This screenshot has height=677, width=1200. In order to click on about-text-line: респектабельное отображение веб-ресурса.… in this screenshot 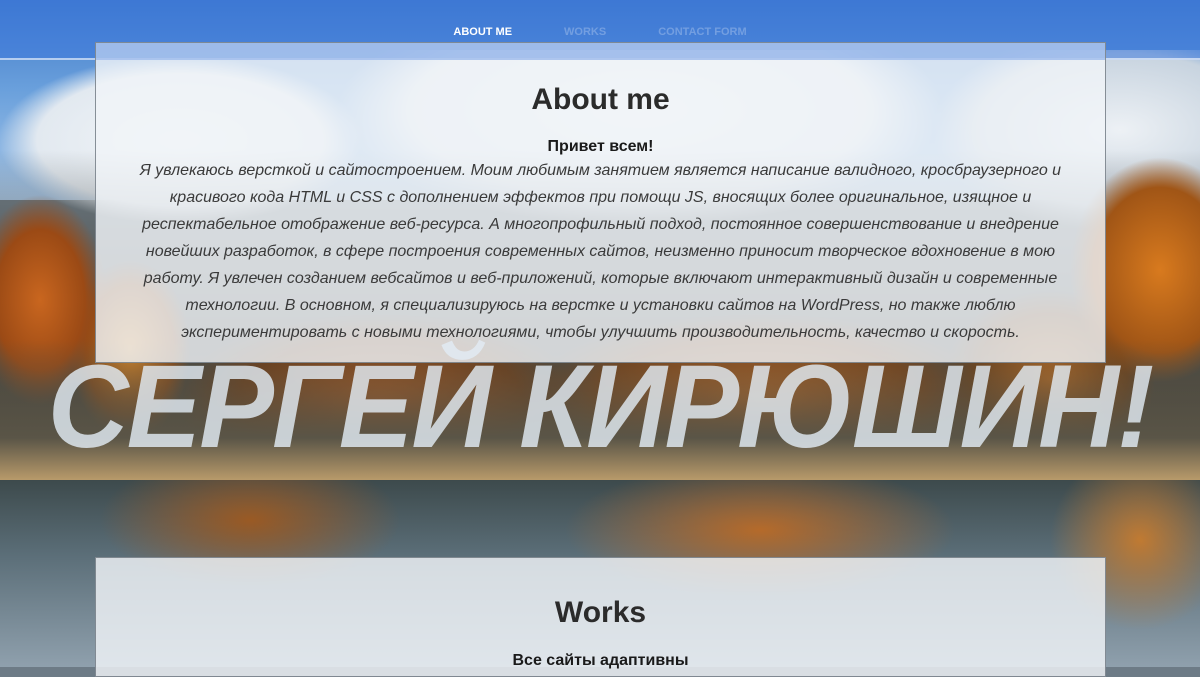, I will do `click(600, 224)`.